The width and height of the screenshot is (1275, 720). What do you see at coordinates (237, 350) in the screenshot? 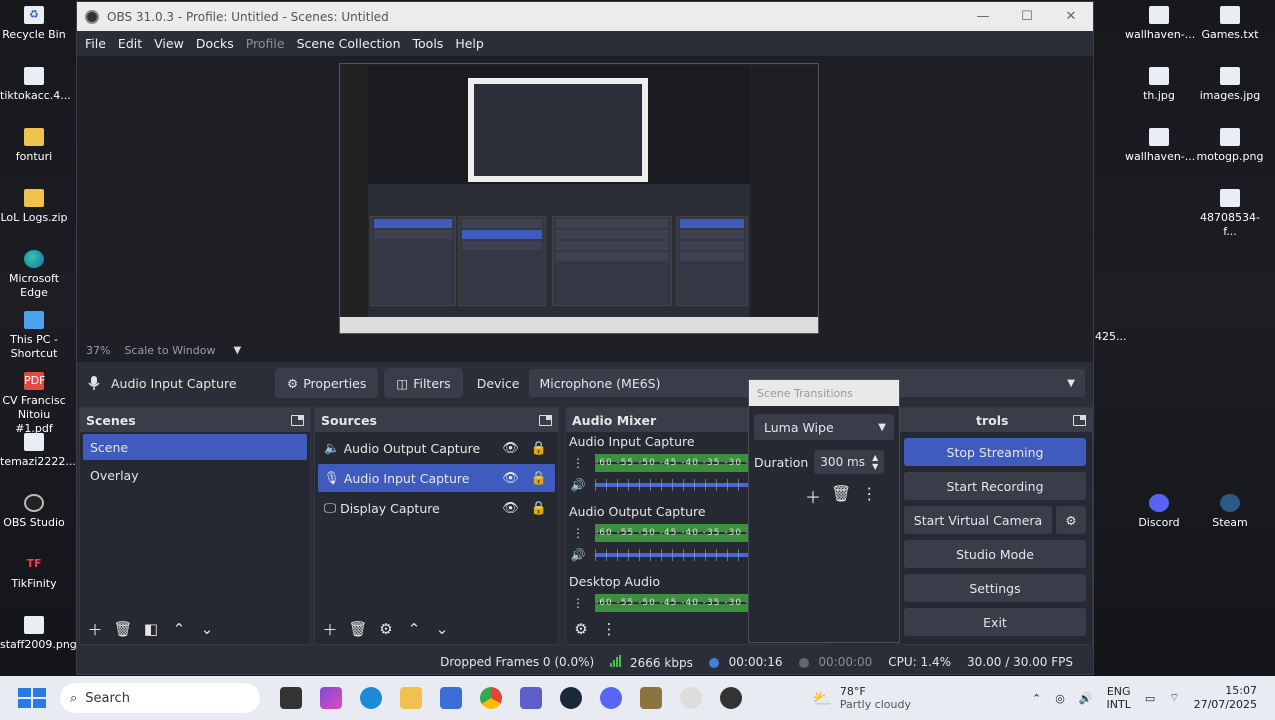
I see `chevron-down-icon: ▼` at bounding box center [237, 350].